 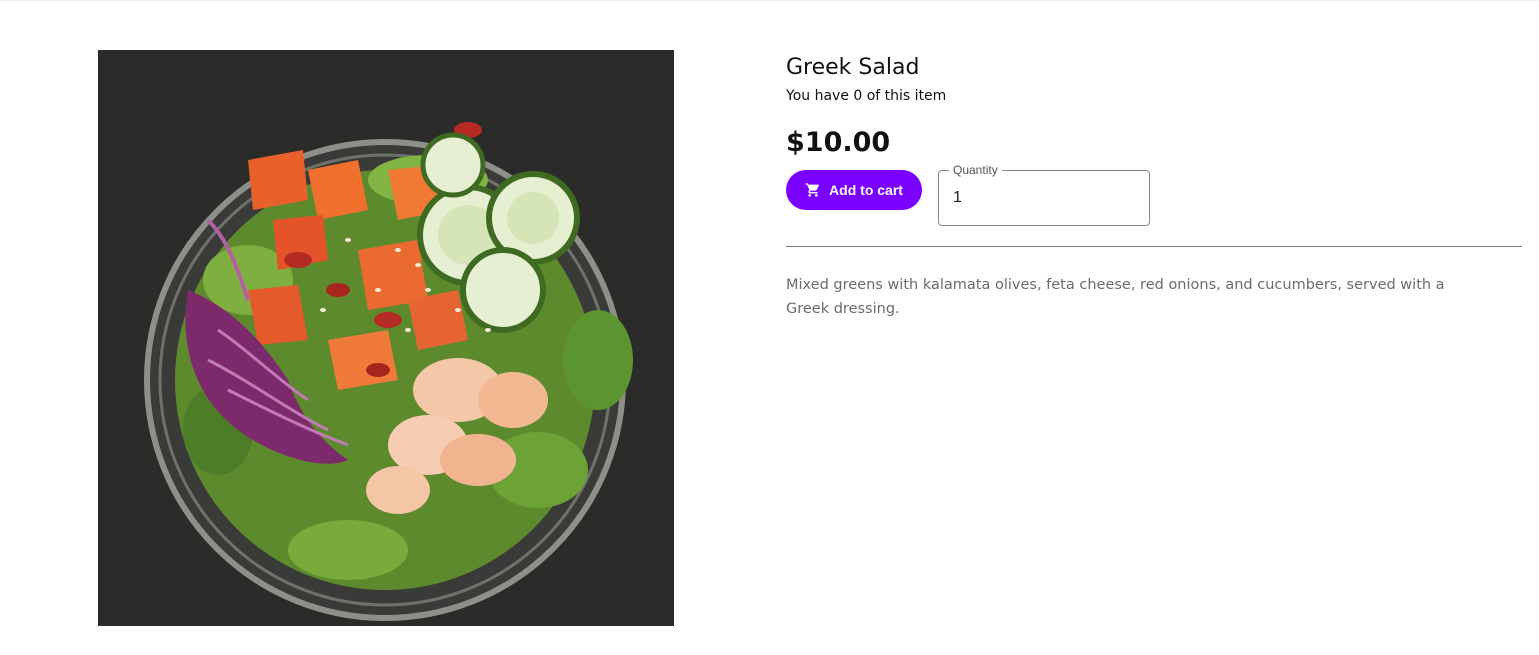 What do you see at coordinates (853, 67) in the screenshot?
I see `product-title: Greek Salad` at bounding box center [853, 67].